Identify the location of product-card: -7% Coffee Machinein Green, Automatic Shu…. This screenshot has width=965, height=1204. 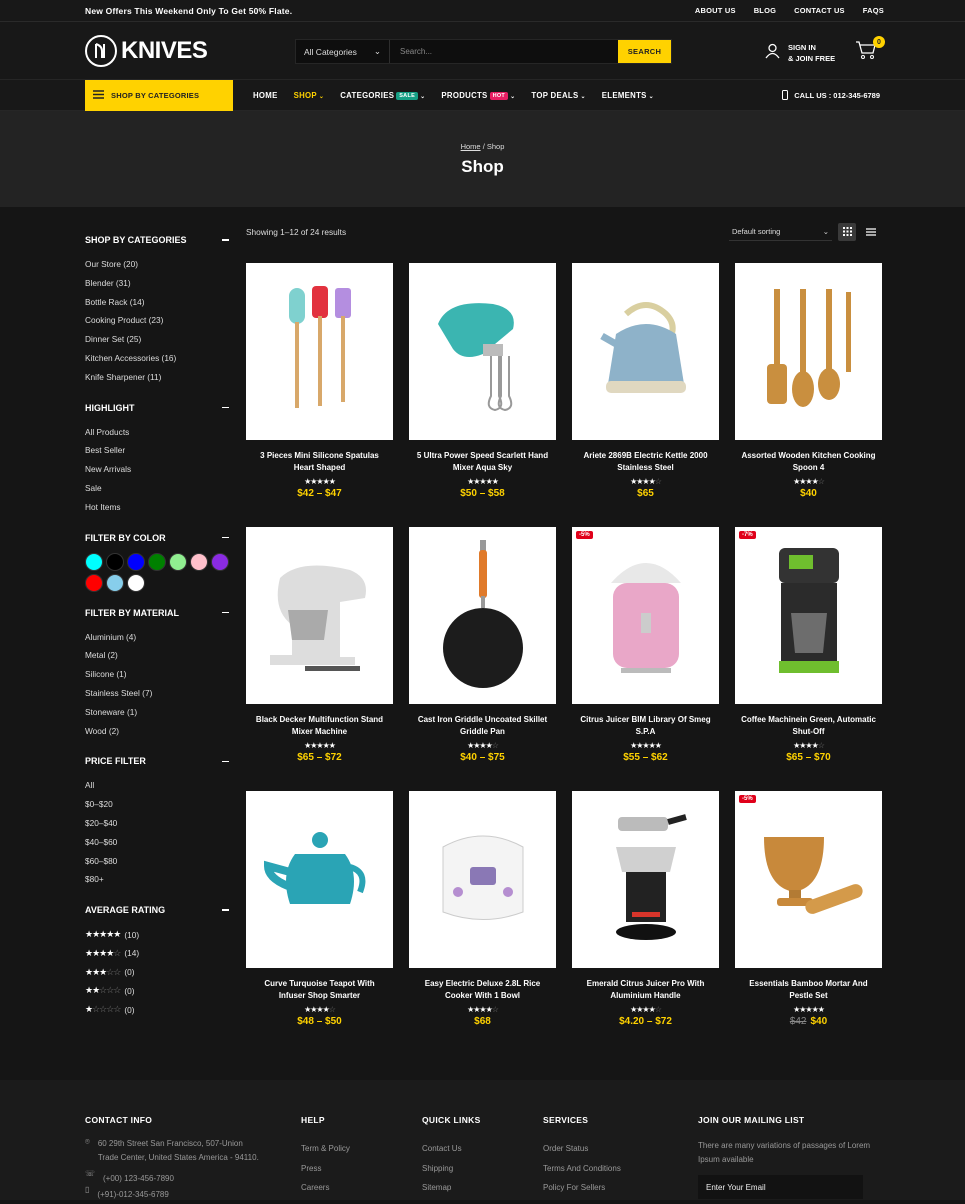
(808, 659).